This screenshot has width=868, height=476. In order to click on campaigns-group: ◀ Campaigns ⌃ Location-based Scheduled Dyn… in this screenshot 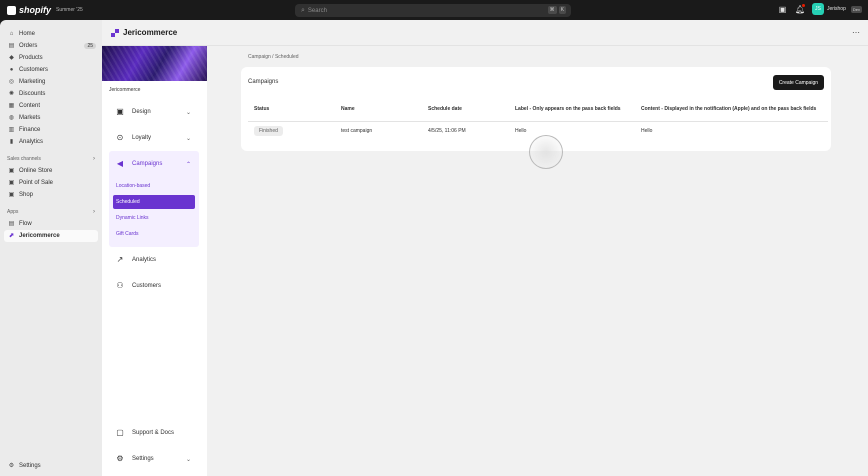, I will do `click(154, 199)`.